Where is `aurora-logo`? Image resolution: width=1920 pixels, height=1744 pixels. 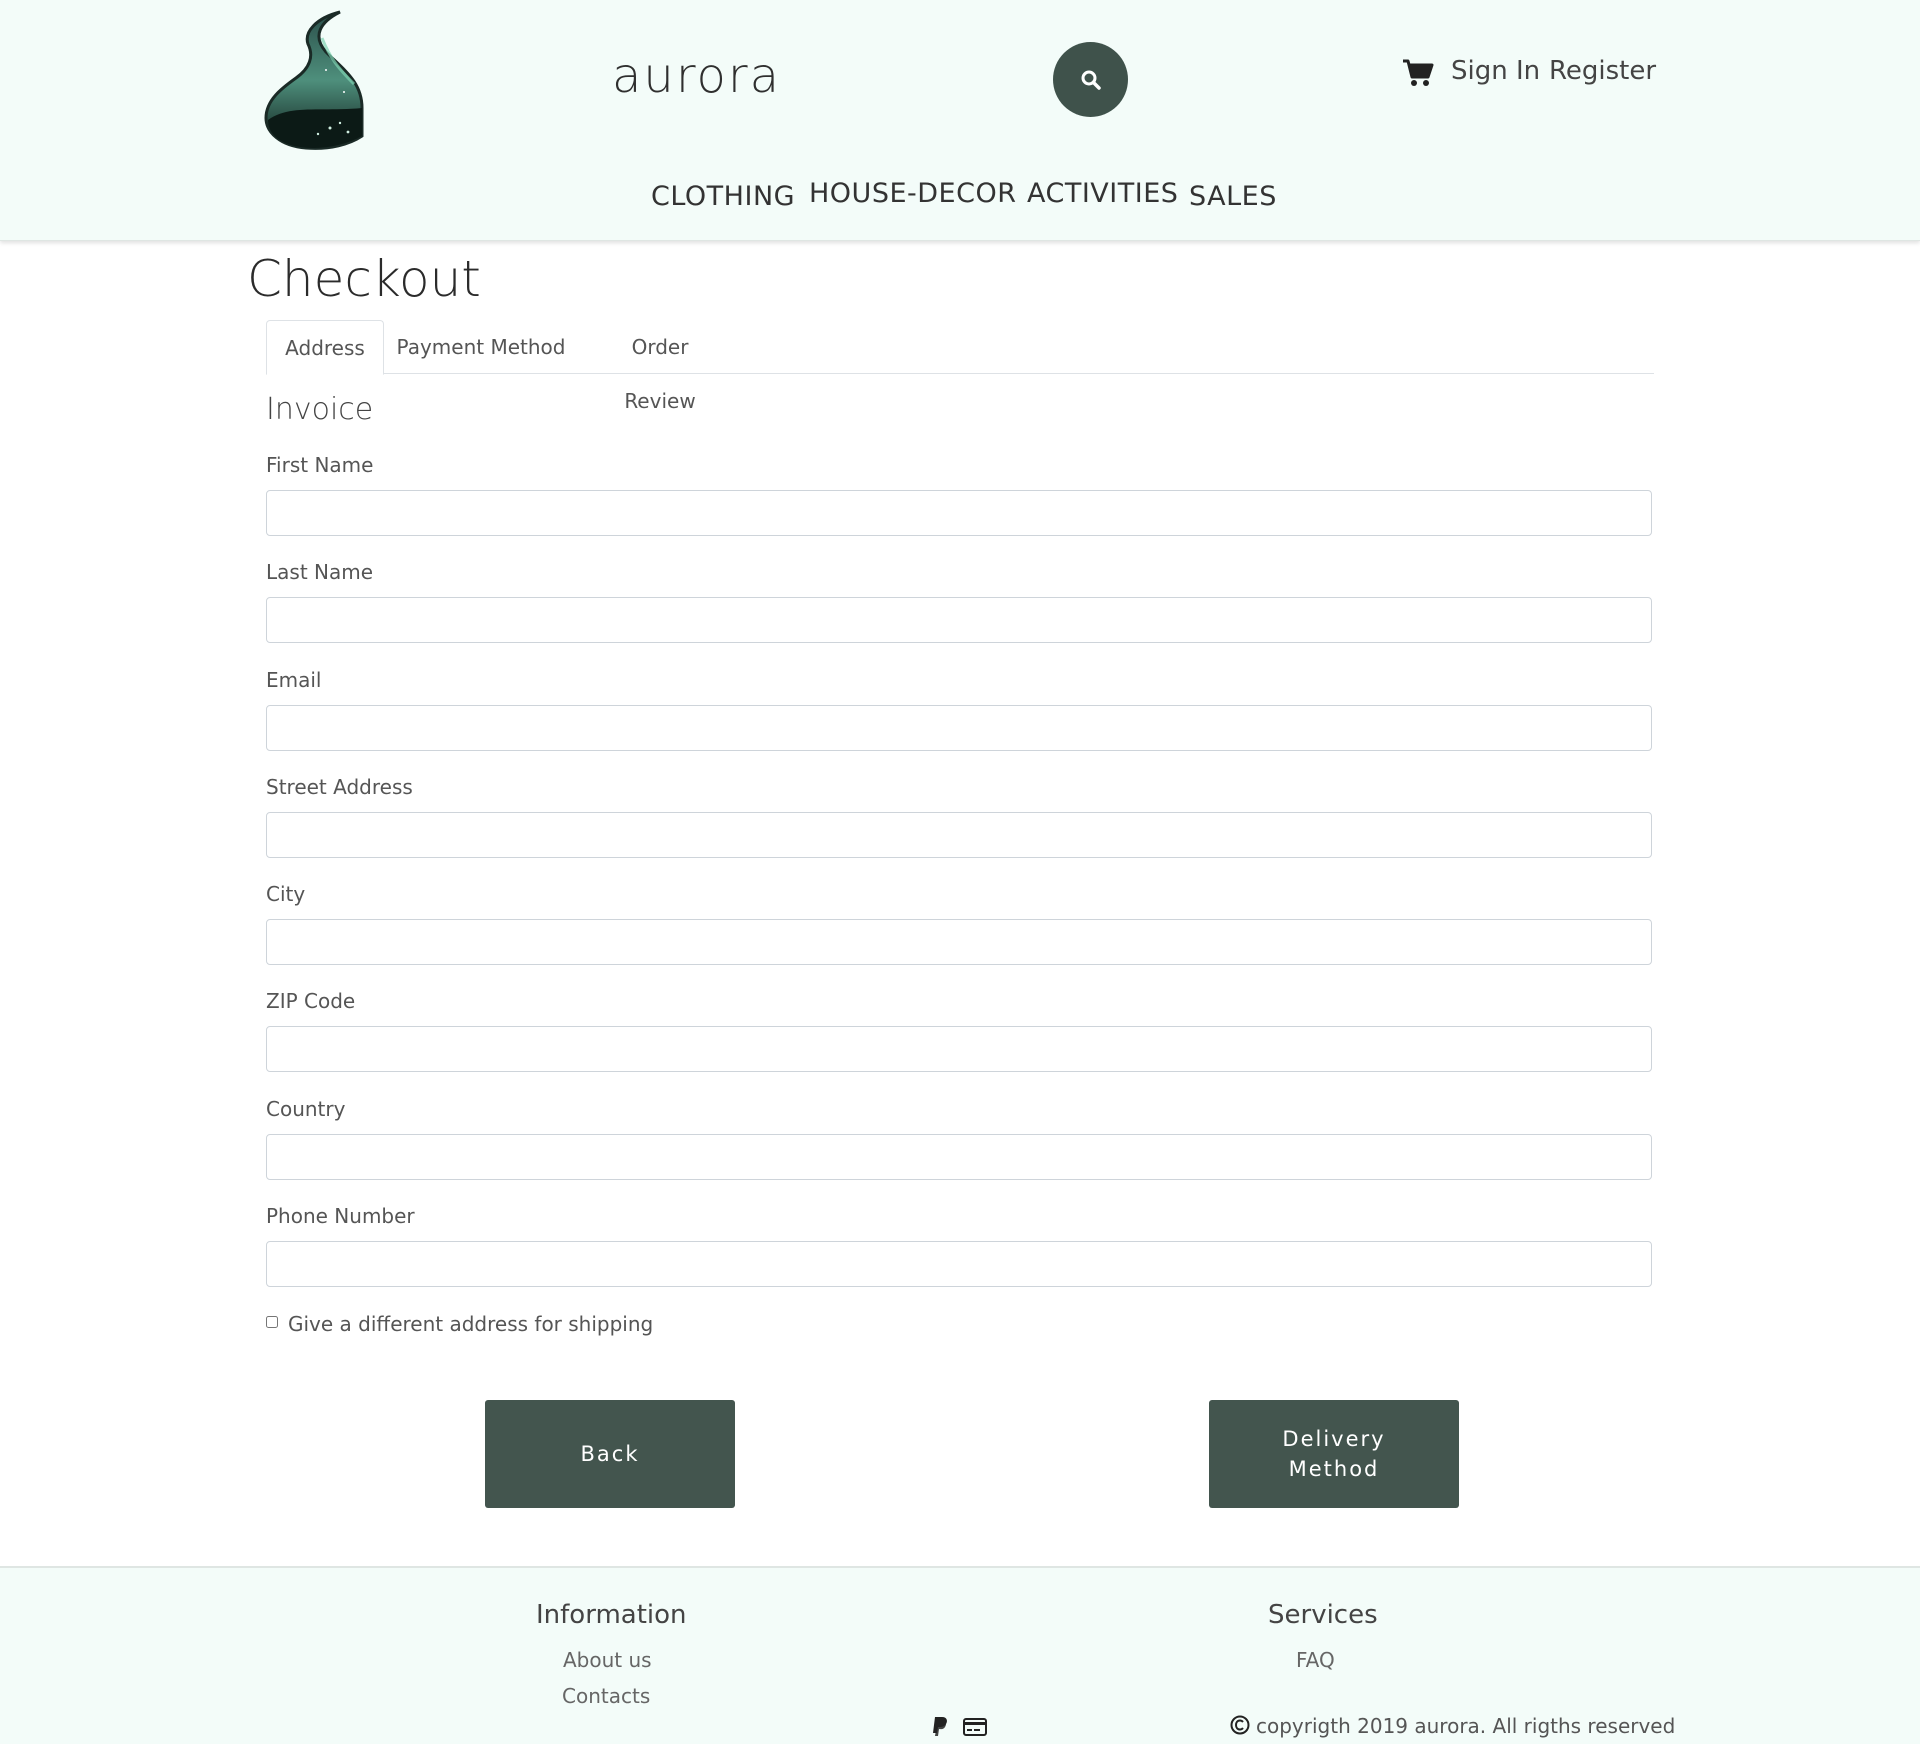 aurora-logo is located at coordinates (317, 80).